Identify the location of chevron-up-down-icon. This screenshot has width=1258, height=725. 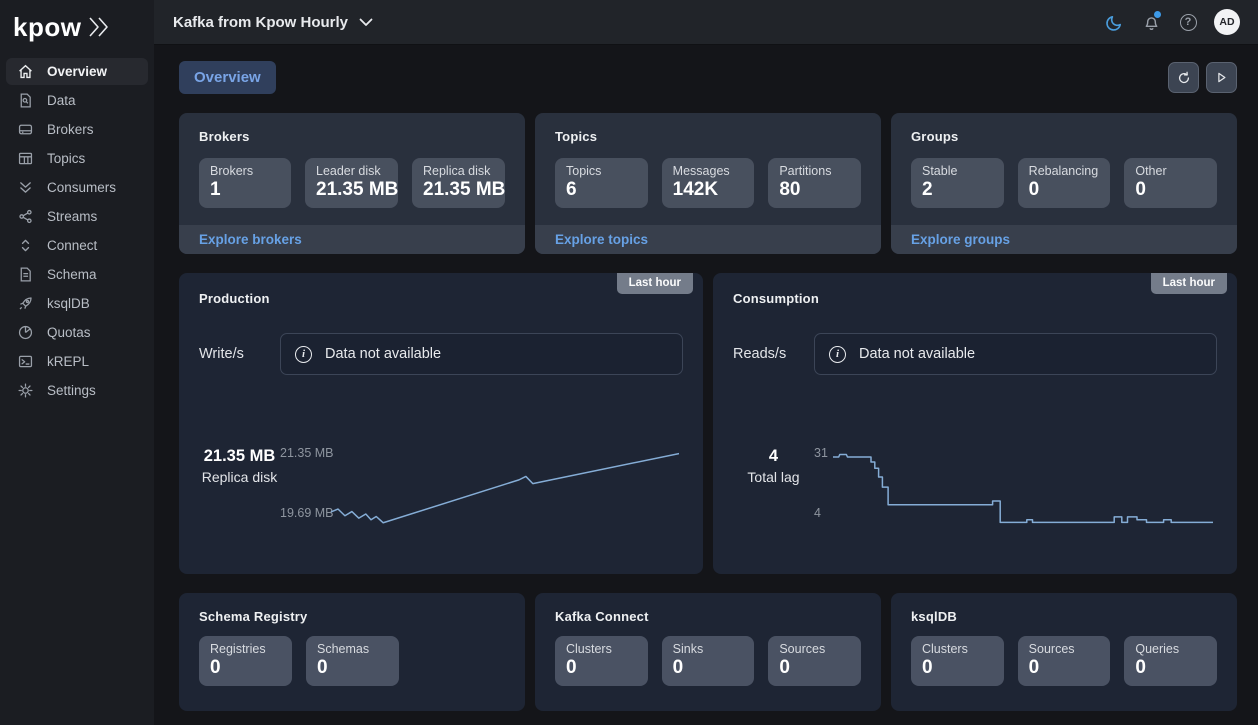
(25, 246).